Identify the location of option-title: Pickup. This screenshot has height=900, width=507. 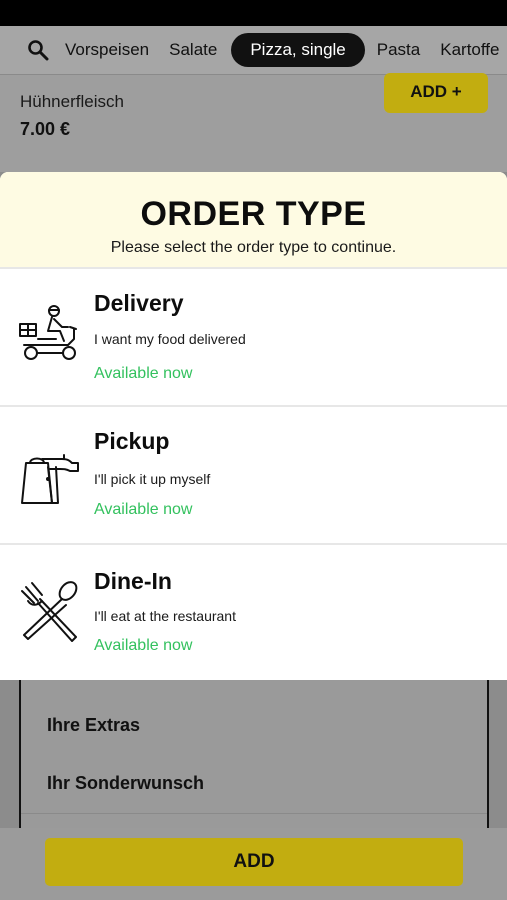
(132, 441).